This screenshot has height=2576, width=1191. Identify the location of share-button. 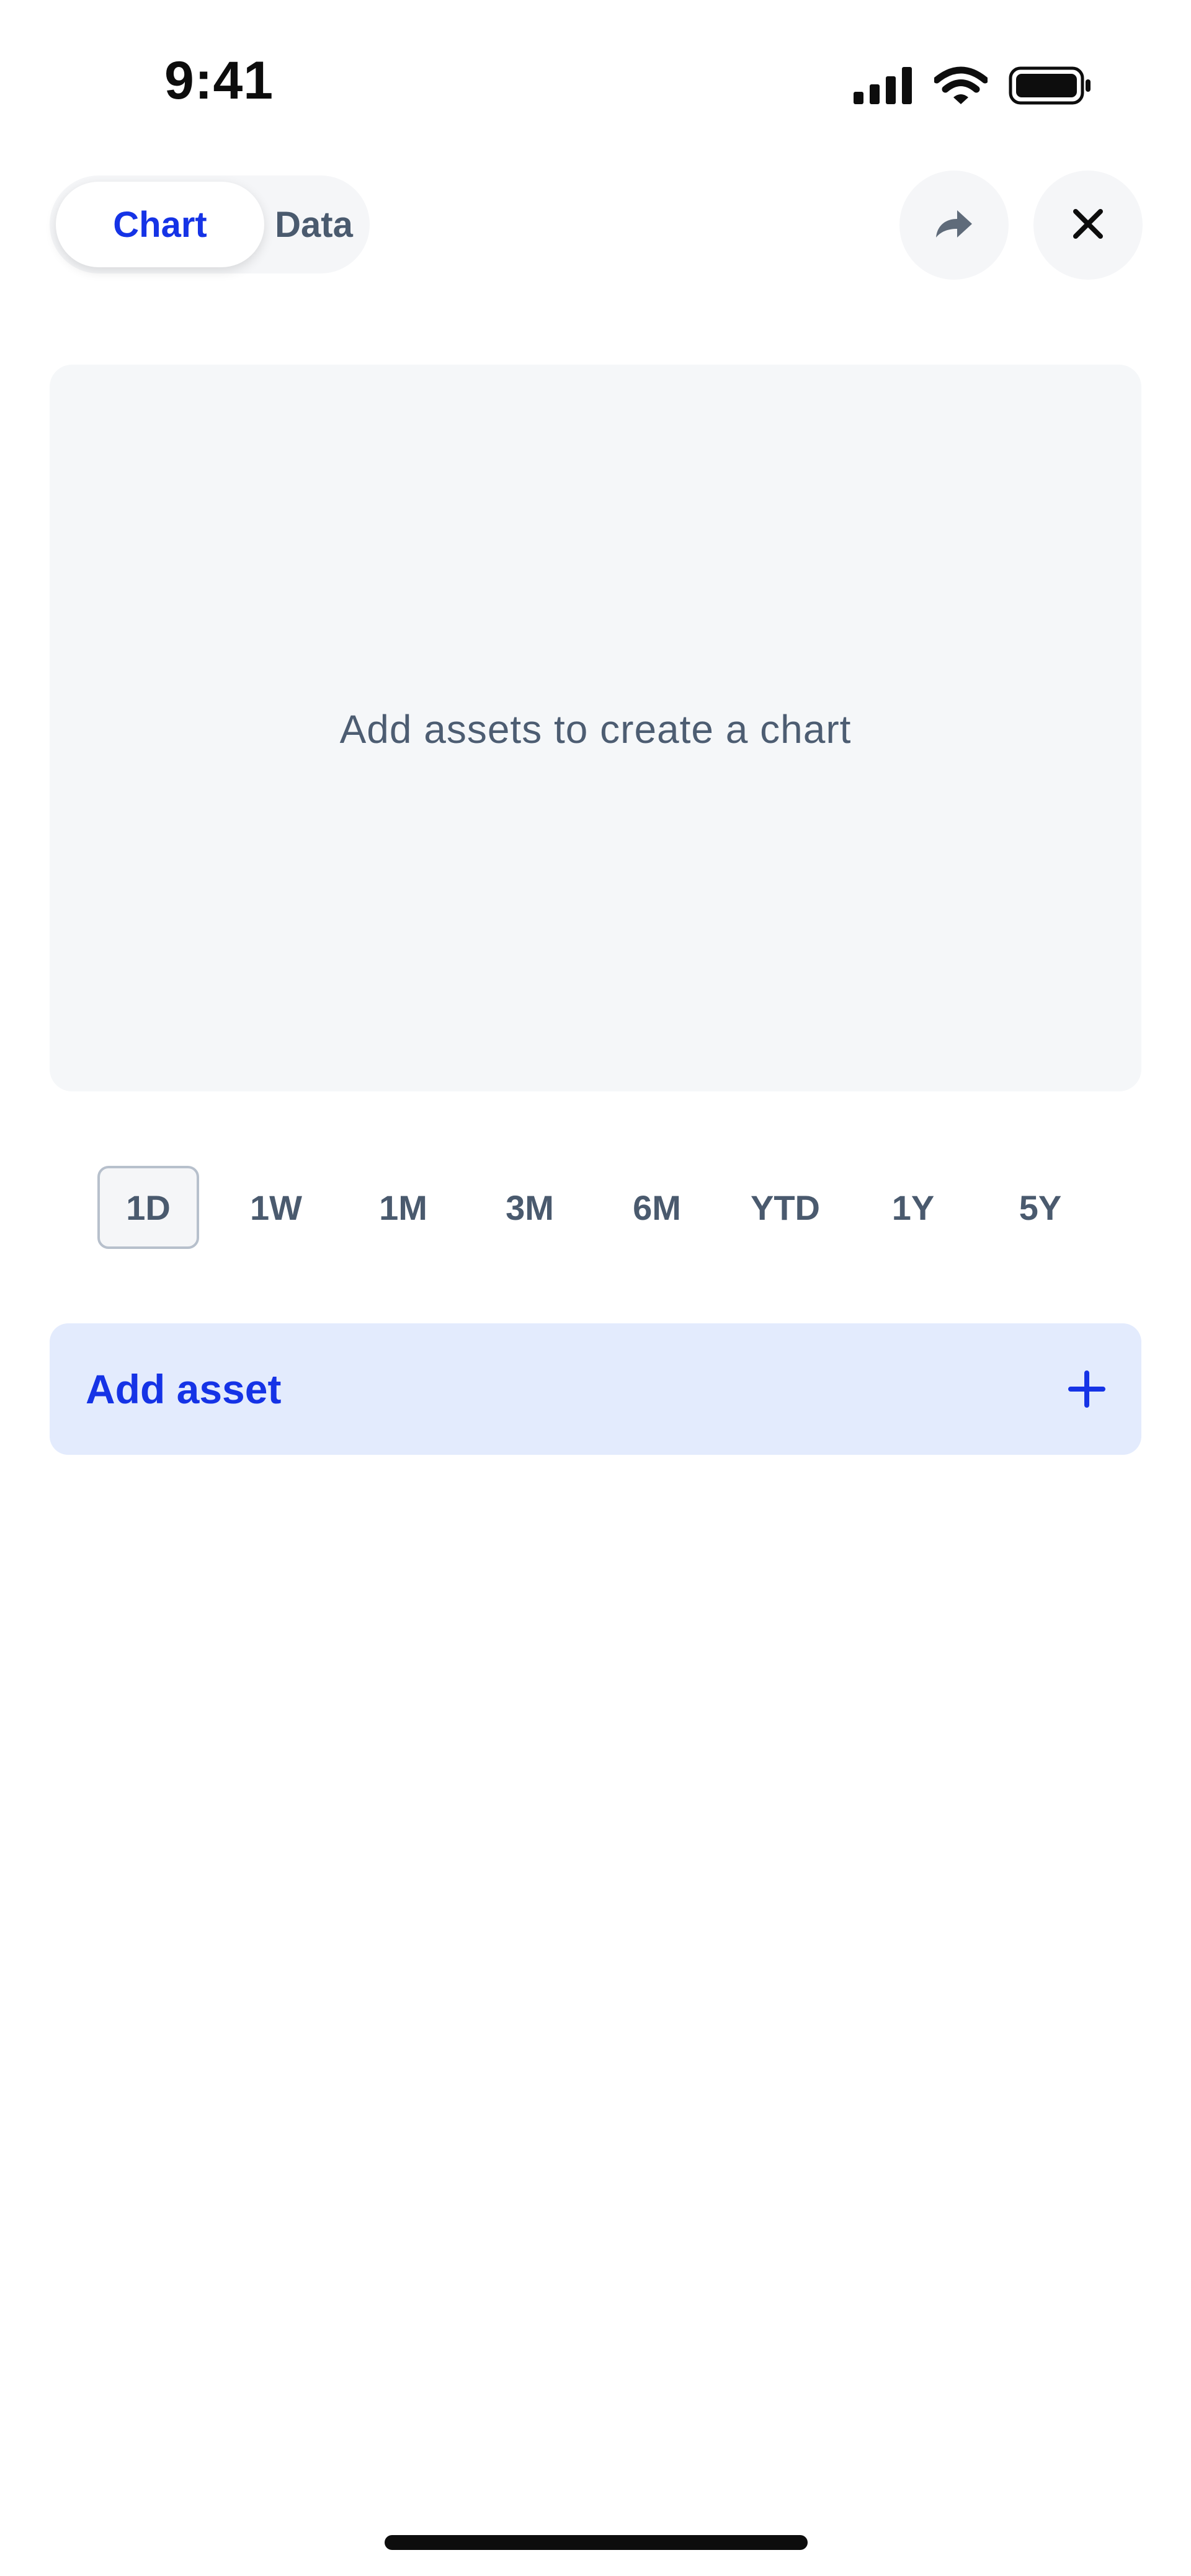
(954, 225).